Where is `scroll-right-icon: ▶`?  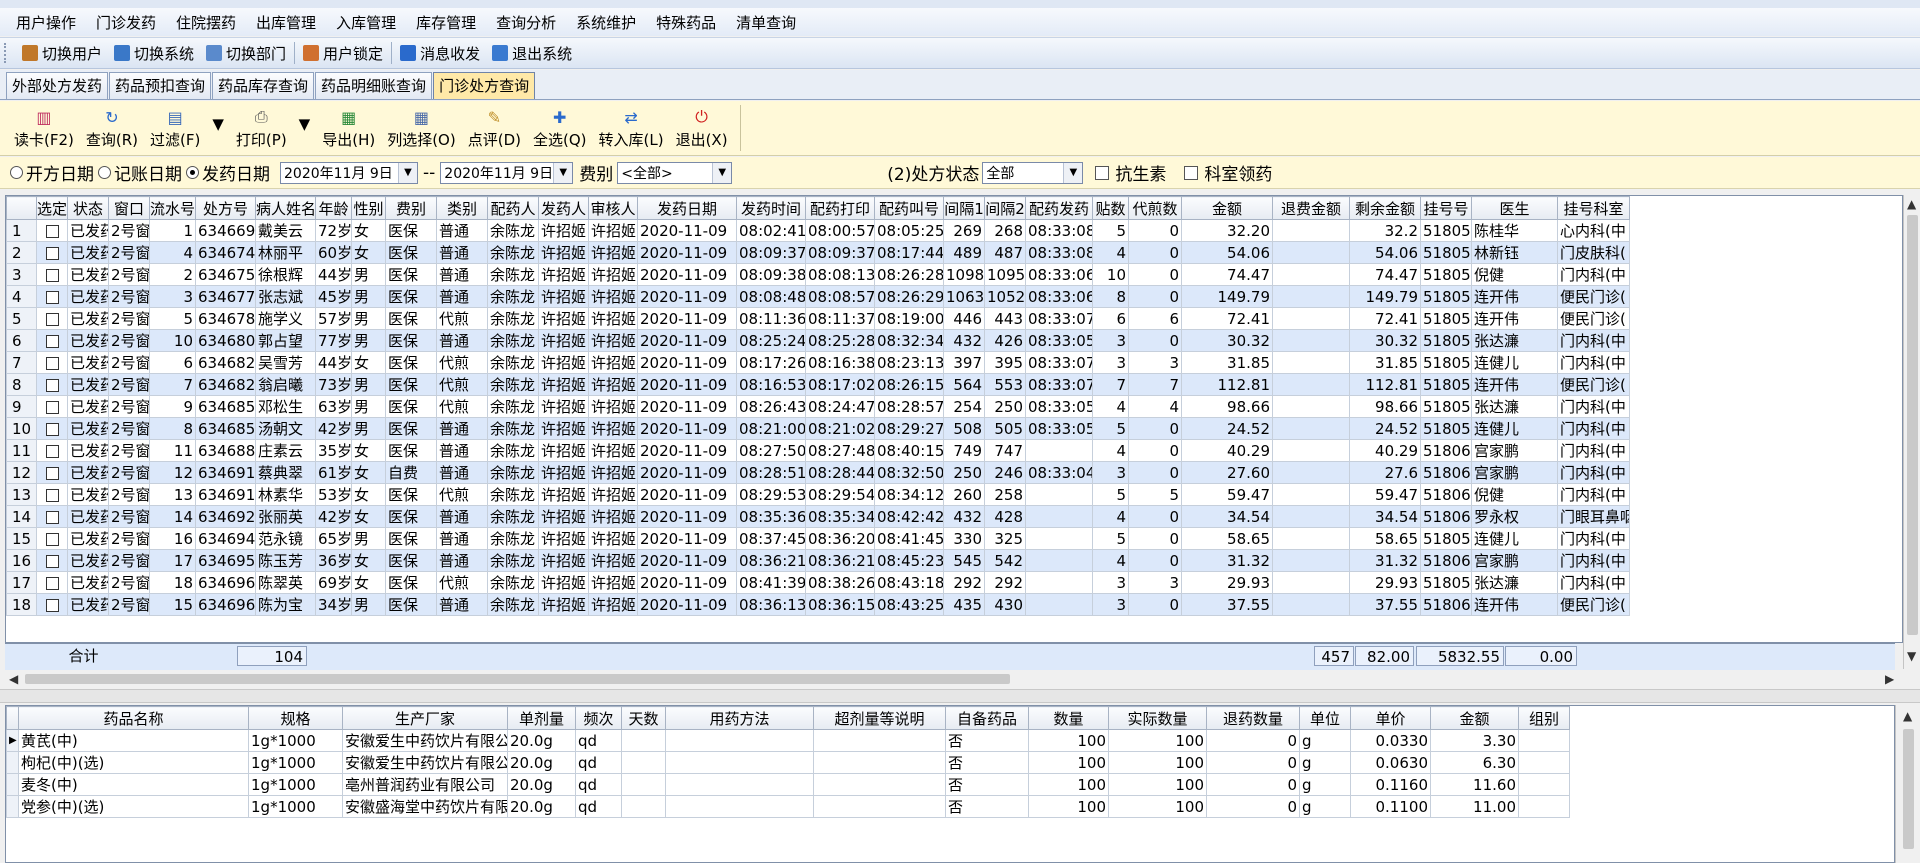
scroll-right-icon: ▶ is located at coordinates (1889, 679).